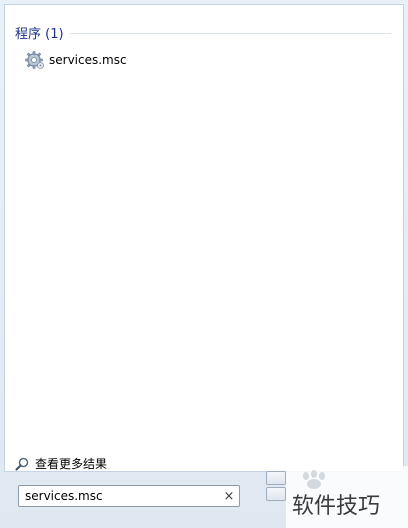 The image size is (408, 528). What do you see at coordinates (88, 60) in the screenshot?
I see `result-item-label: services.msc` at bounding box center [88, 60].